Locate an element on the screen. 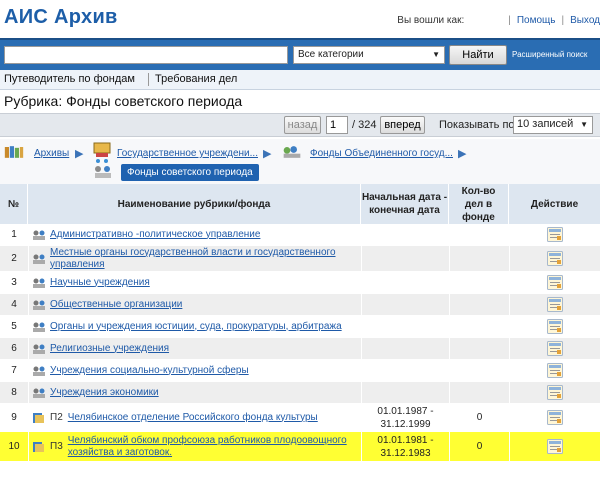 This screenshot has width=600, height=483. advanced-search-link: Расширенный поиск is located at coordinates (549, 54).